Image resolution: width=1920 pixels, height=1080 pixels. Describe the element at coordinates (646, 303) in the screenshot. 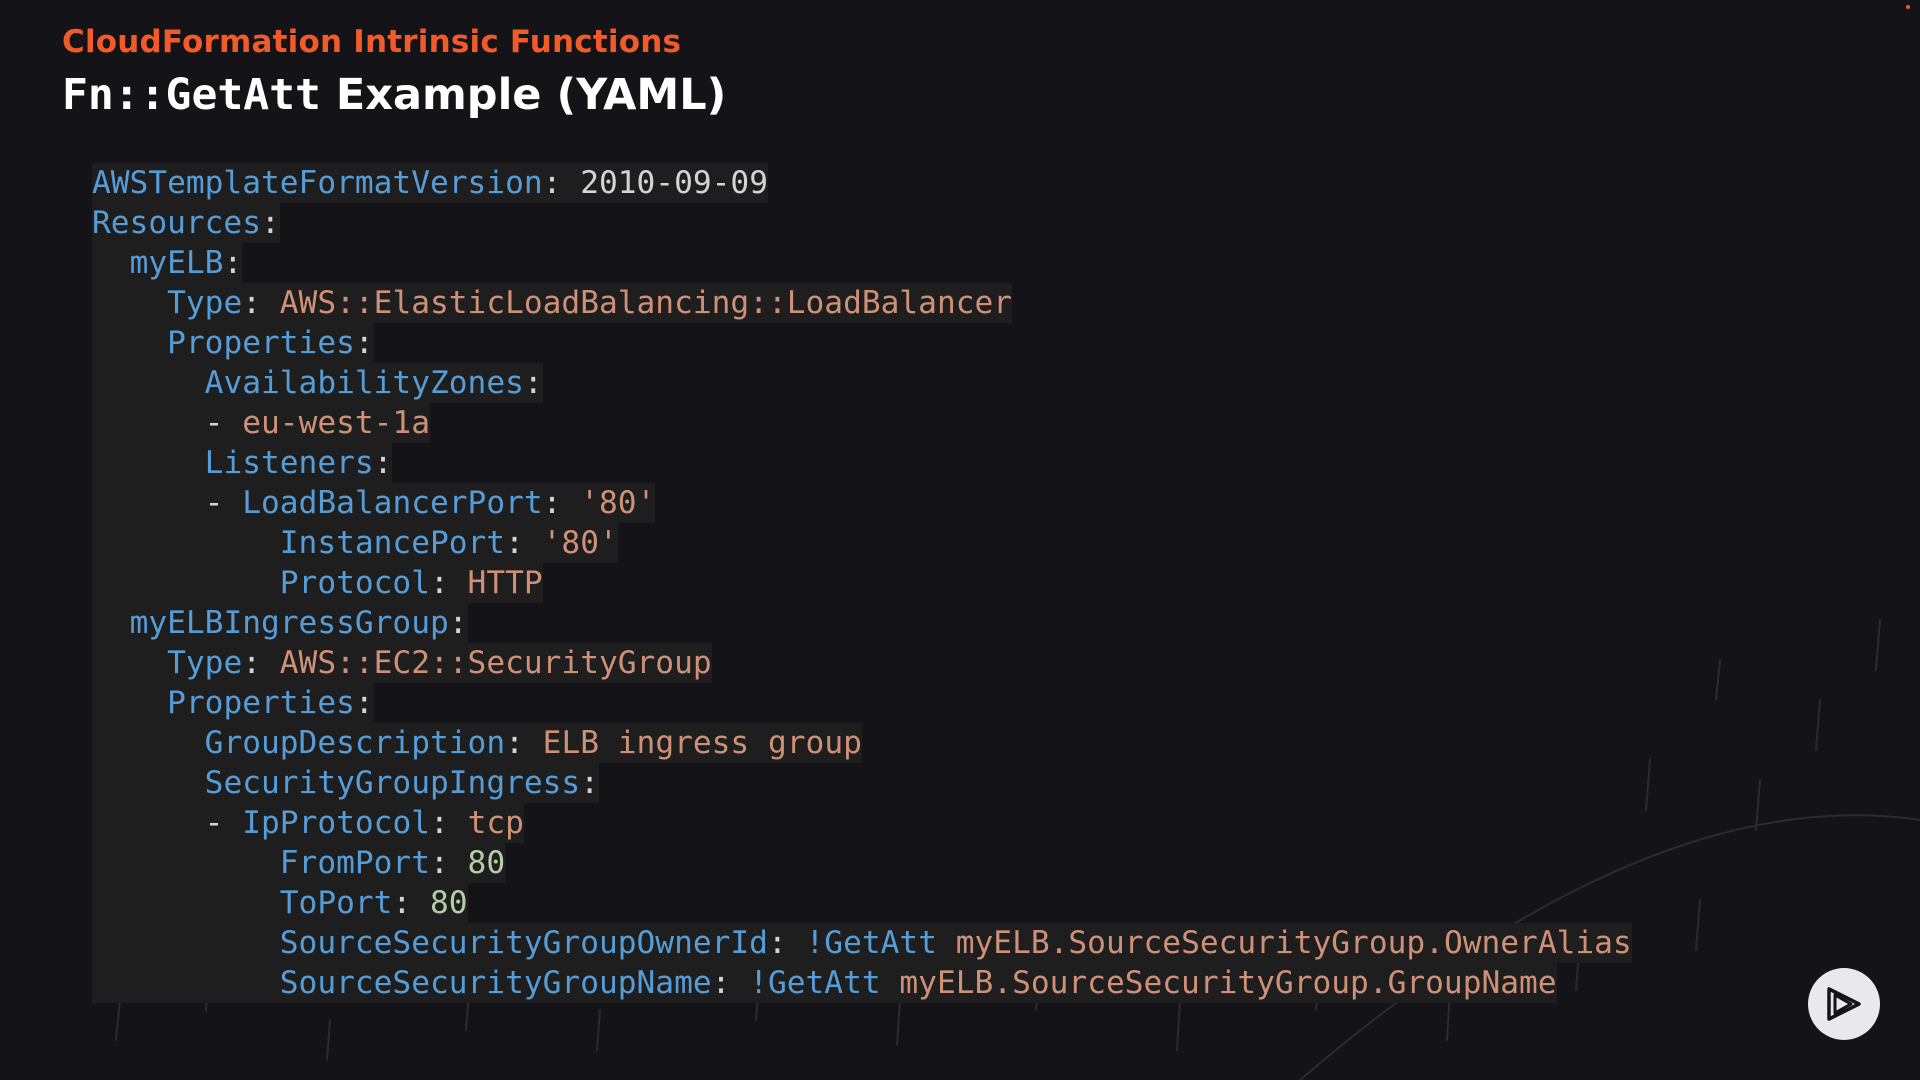

I see `yaml-value: AWS::ElasticLoadBalancing::LoadBalancer` at that location.